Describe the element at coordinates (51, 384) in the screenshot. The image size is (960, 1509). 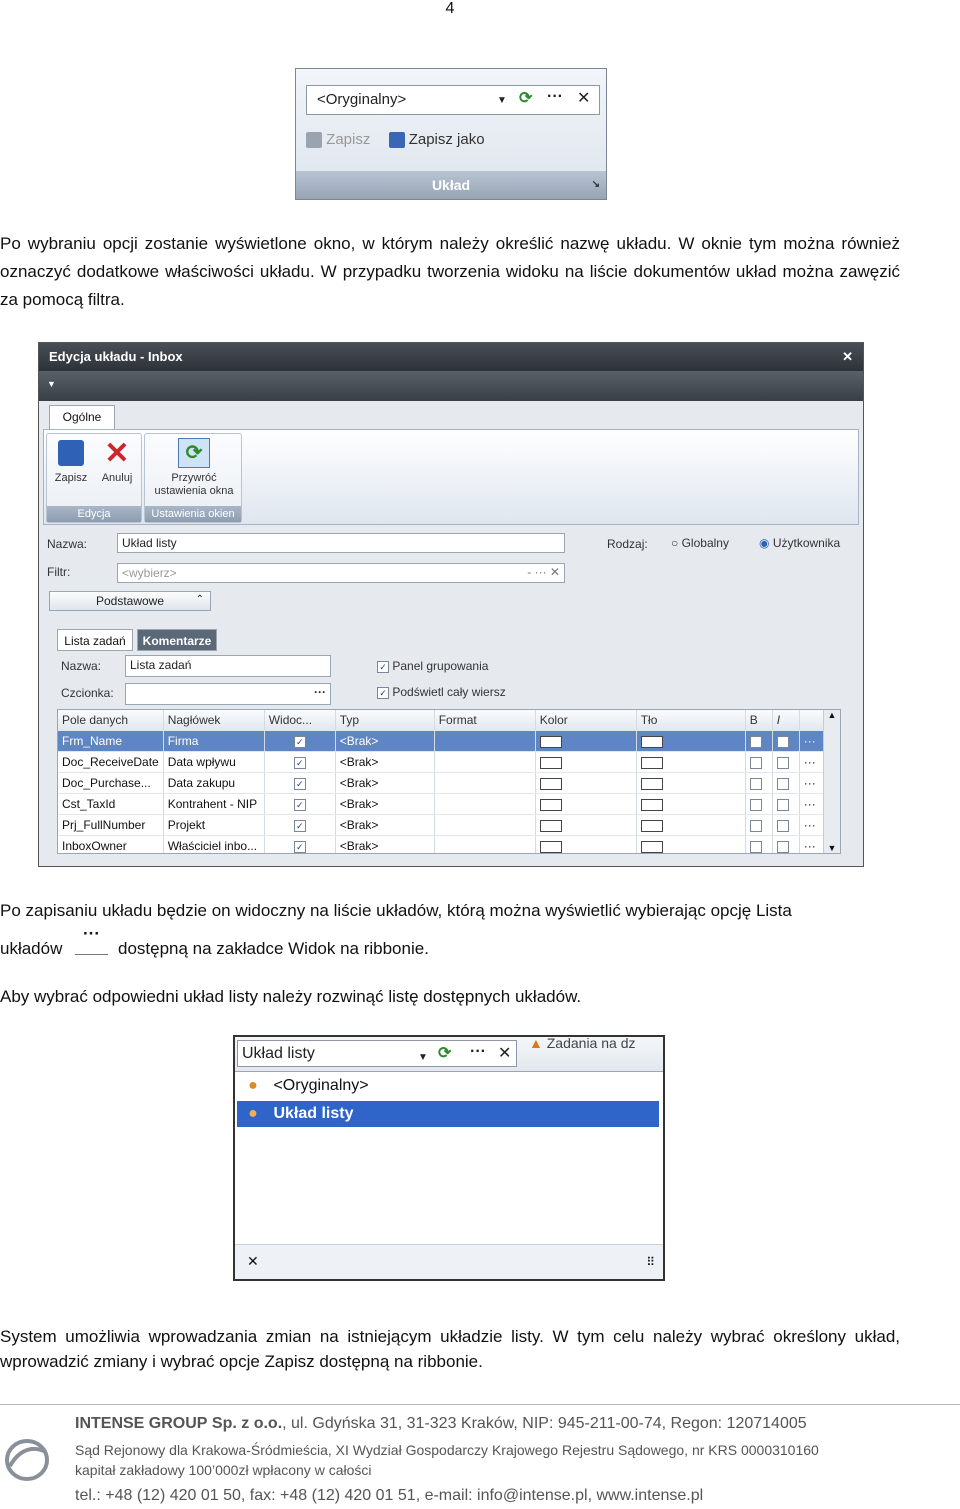
I see `menu-dropdown-icon: ▼` at that location.